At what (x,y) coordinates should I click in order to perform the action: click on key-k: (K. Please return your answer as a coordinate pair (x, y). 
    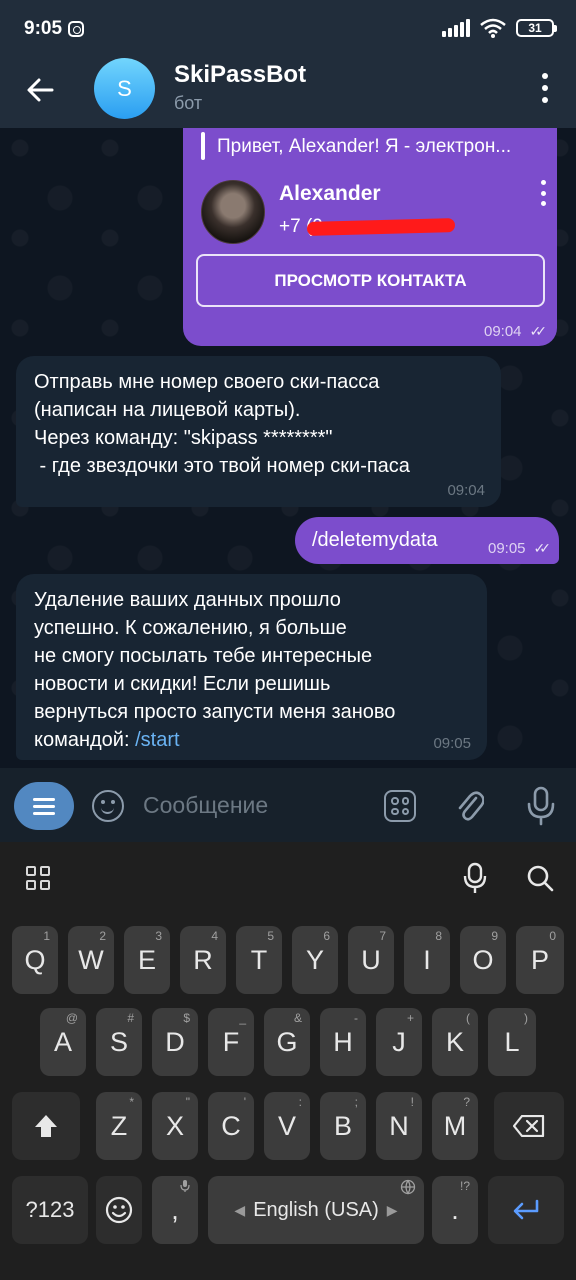
    Looking at the image, I should click on (455, 1042).